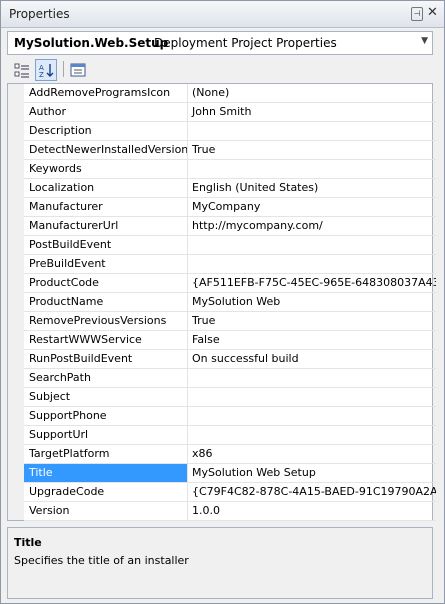 The height and width of the screenshot is (604, 445). I want to click on alphabetical-icon: A Z, so click(46, 71).